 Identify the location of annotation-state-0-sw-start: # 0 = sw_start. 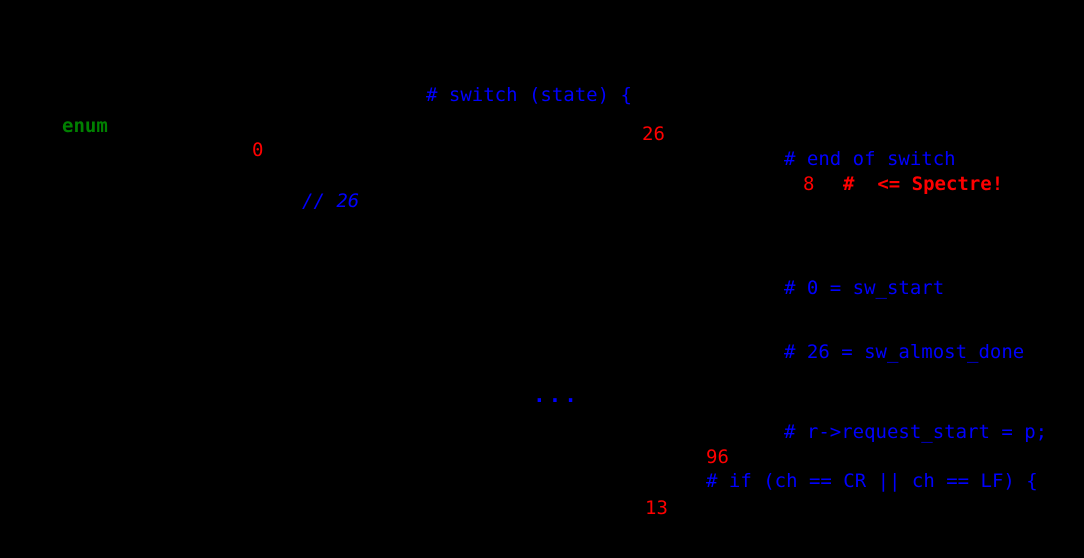
(864, 288).